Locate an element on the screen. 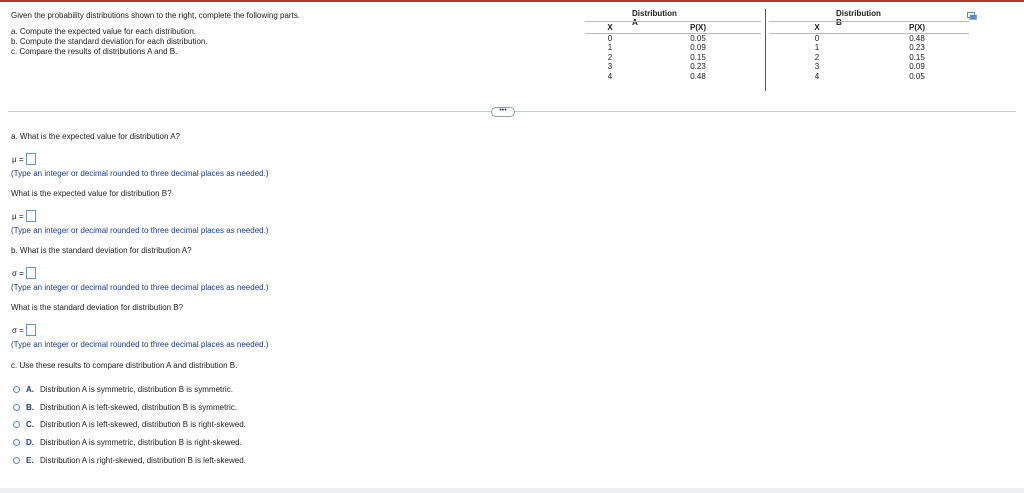  option-letter: E. is located at coordinates (30, 460).